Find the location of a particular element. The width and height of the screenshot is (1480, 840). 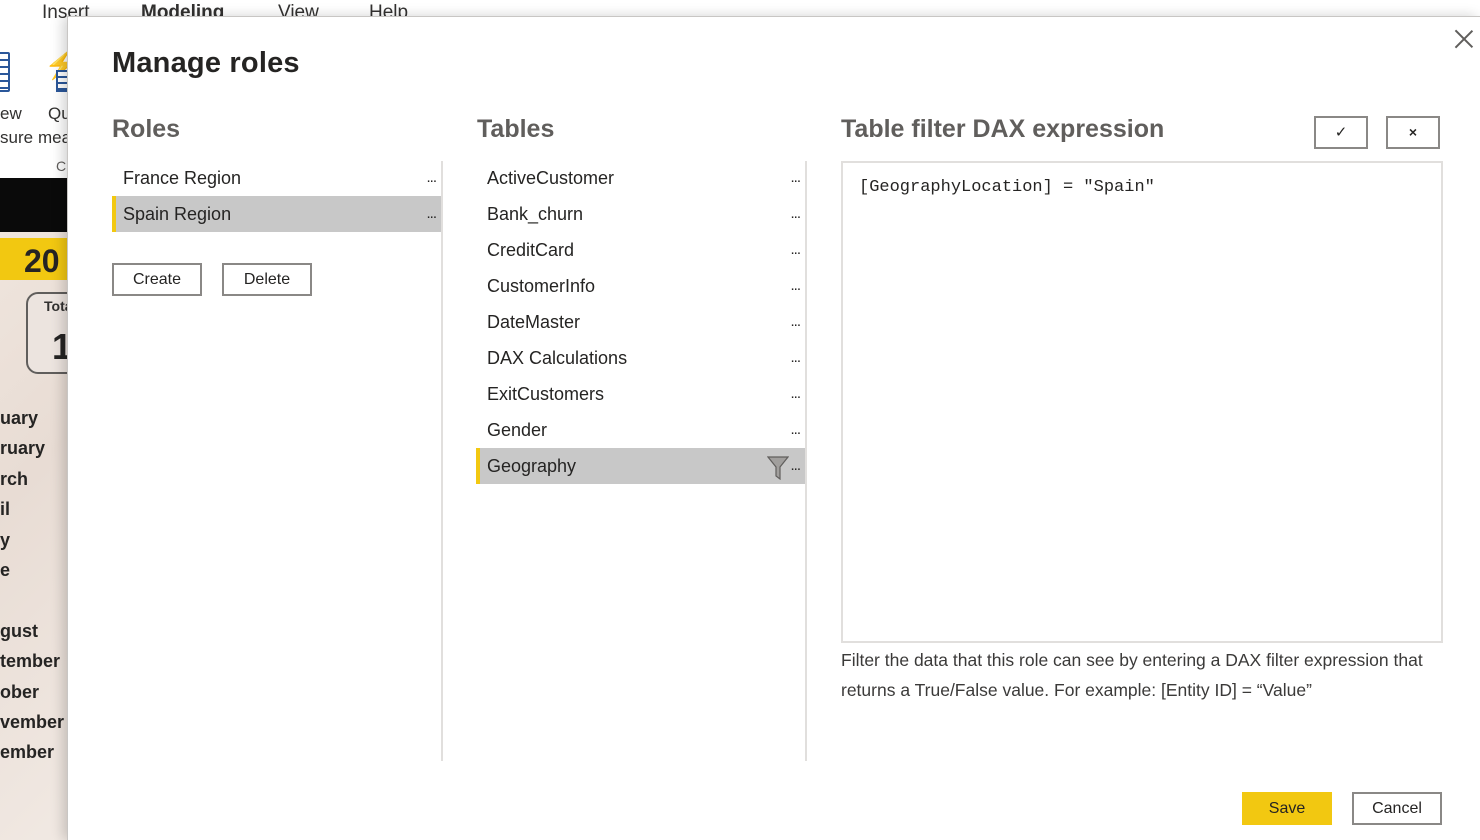

month-item: ober is located at coordinates (35, 692).